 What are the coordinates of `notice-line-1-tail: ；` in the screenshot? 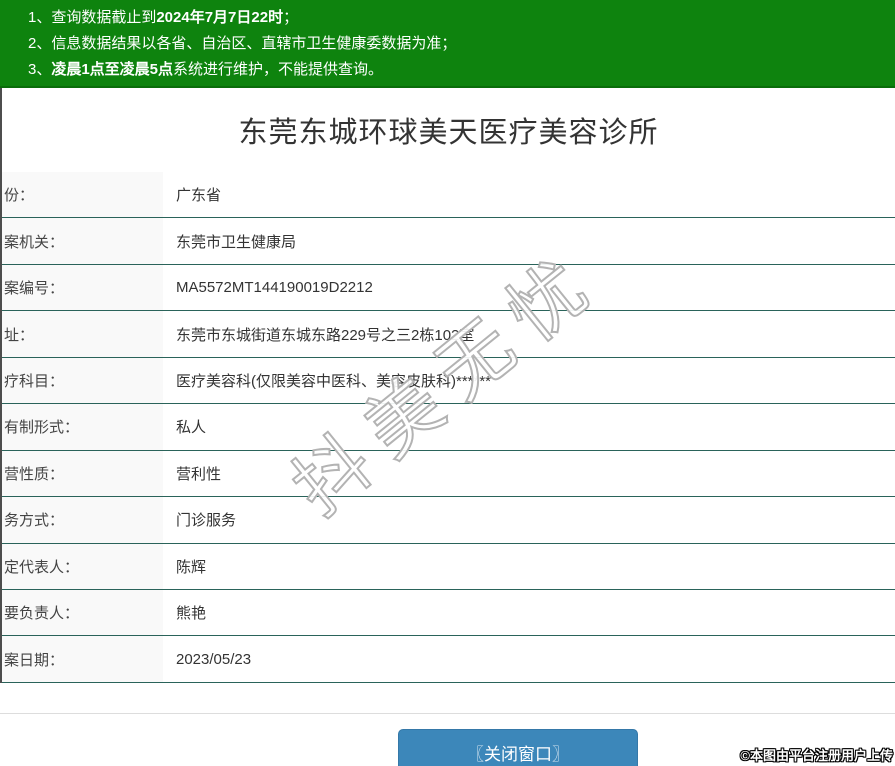 It's located at (291, 17).